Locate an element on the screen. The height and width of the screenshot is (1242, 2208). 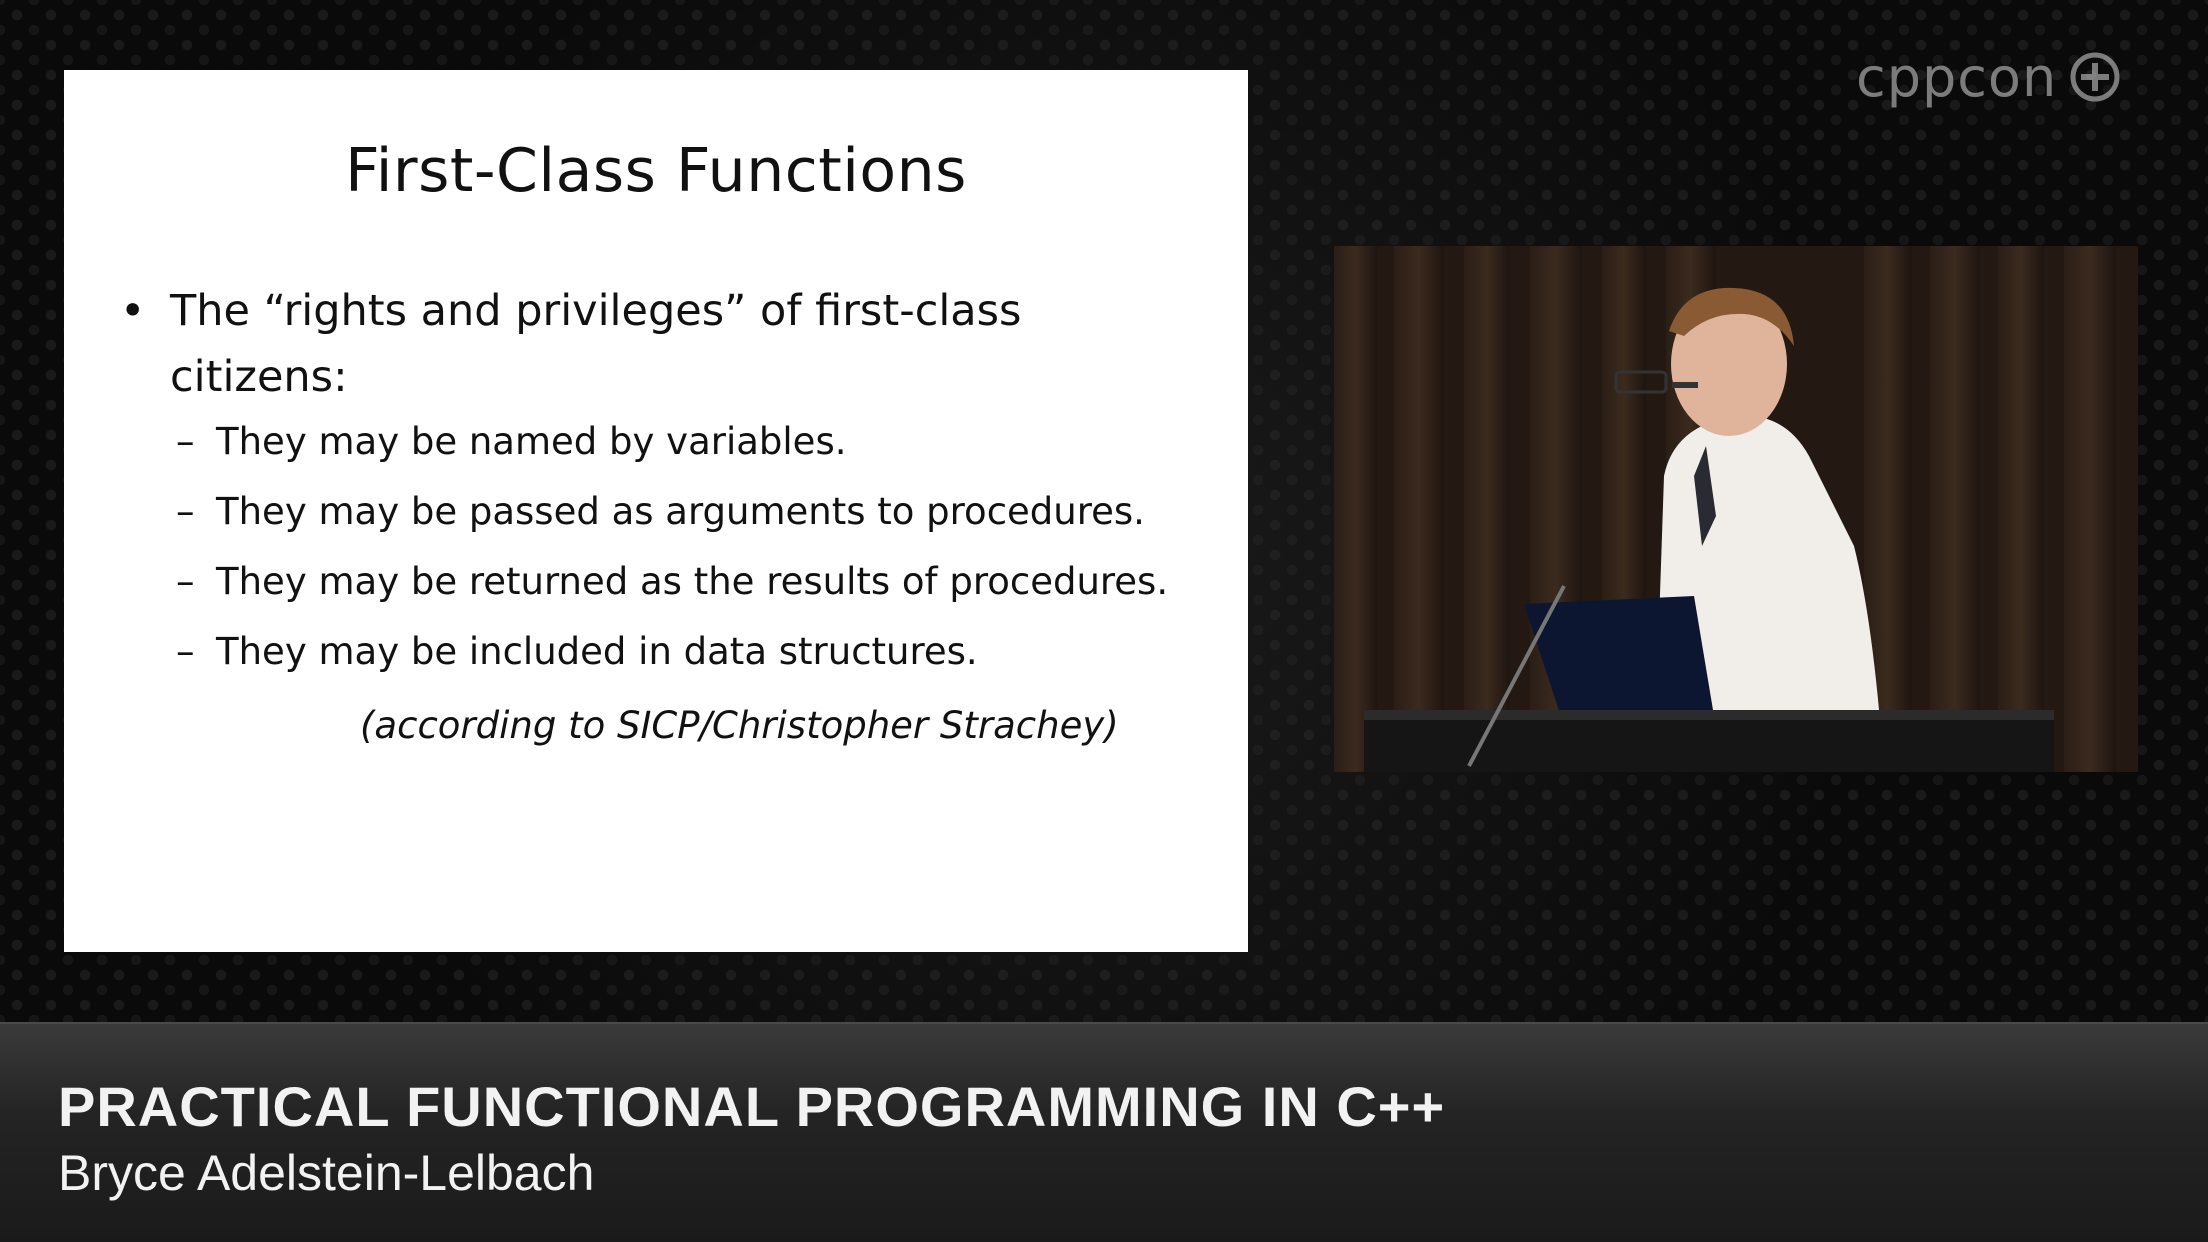
slide-citation: (according to SICP/Christopher Strachey) is located at coordinates (739, 725).